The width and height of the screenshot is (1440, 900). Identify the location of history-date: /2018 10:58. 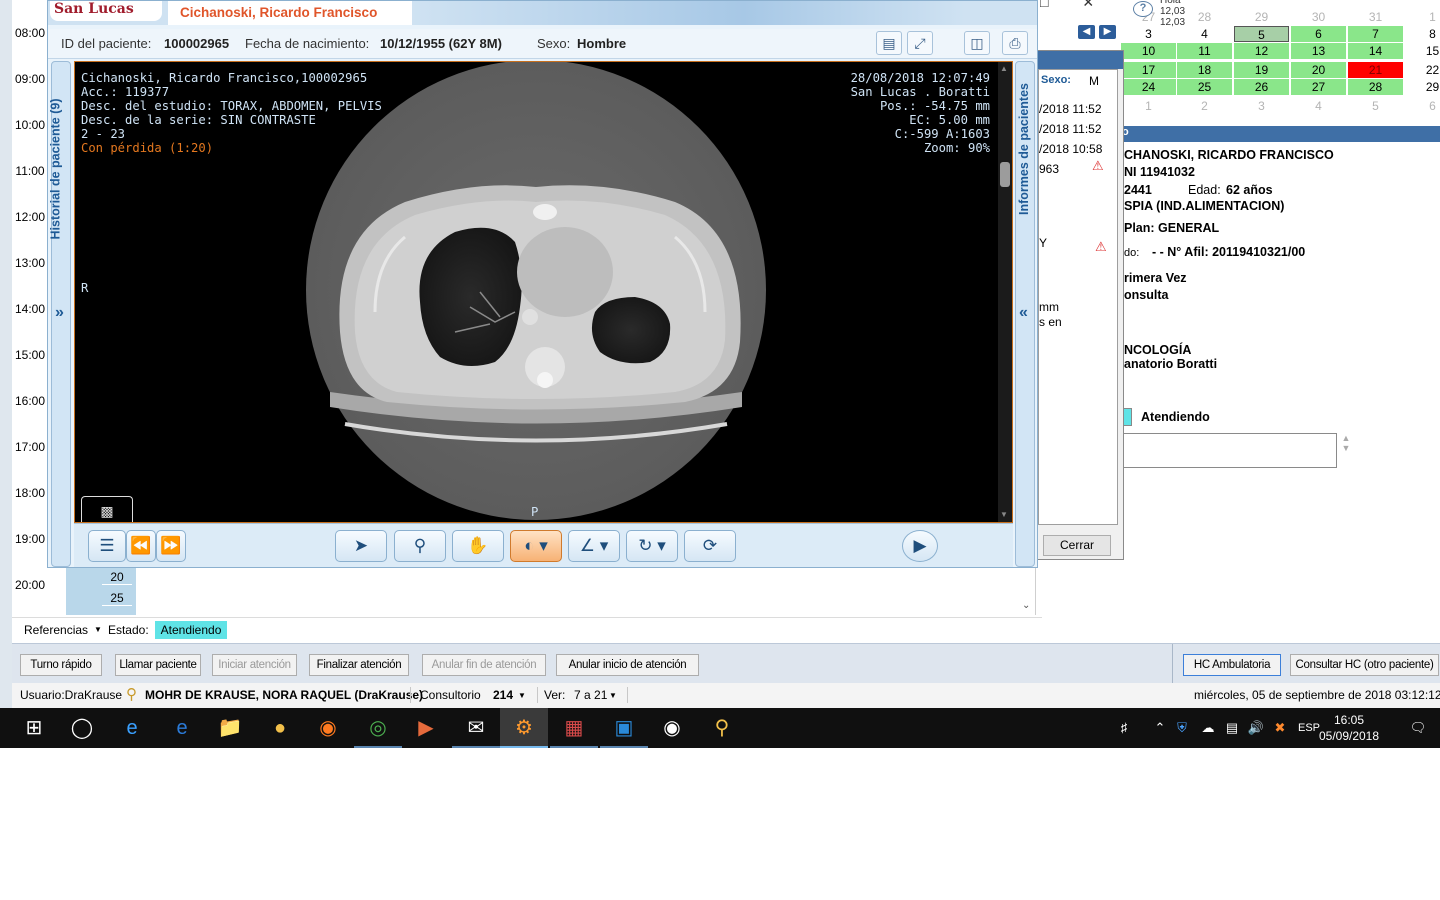
(1070, 149).